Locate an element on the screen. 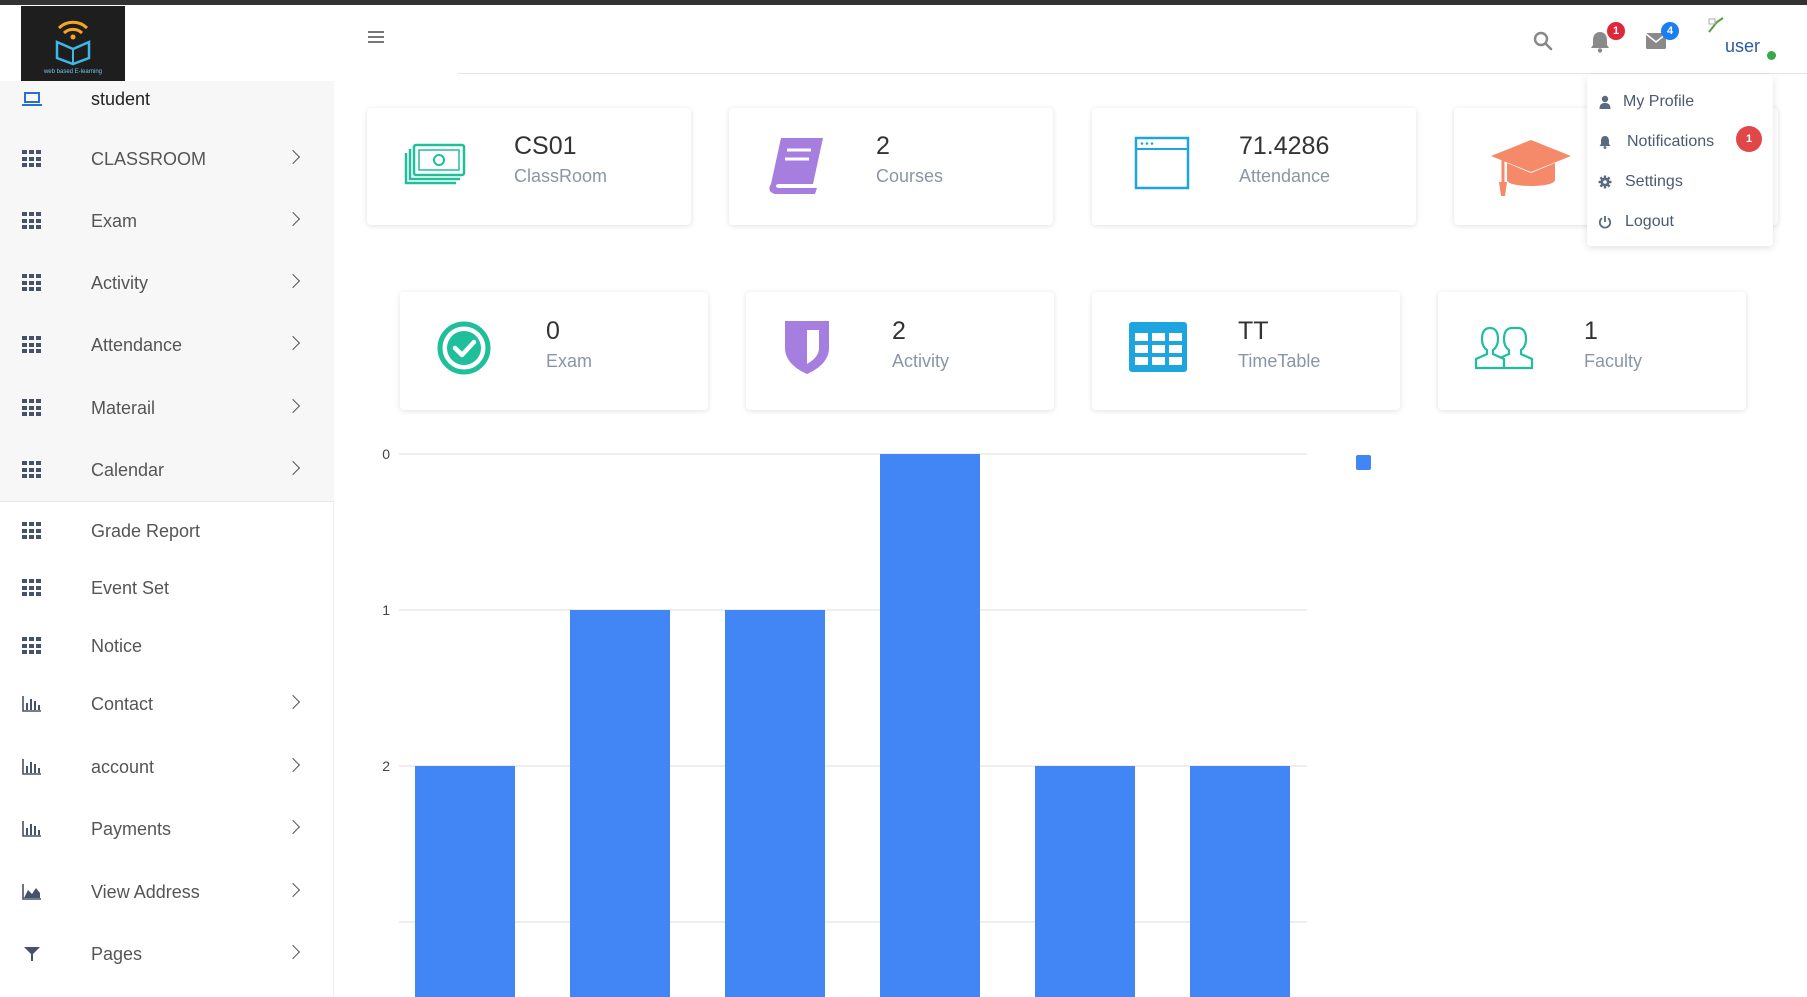  gear-icon is located at coordinates (1605, 182).